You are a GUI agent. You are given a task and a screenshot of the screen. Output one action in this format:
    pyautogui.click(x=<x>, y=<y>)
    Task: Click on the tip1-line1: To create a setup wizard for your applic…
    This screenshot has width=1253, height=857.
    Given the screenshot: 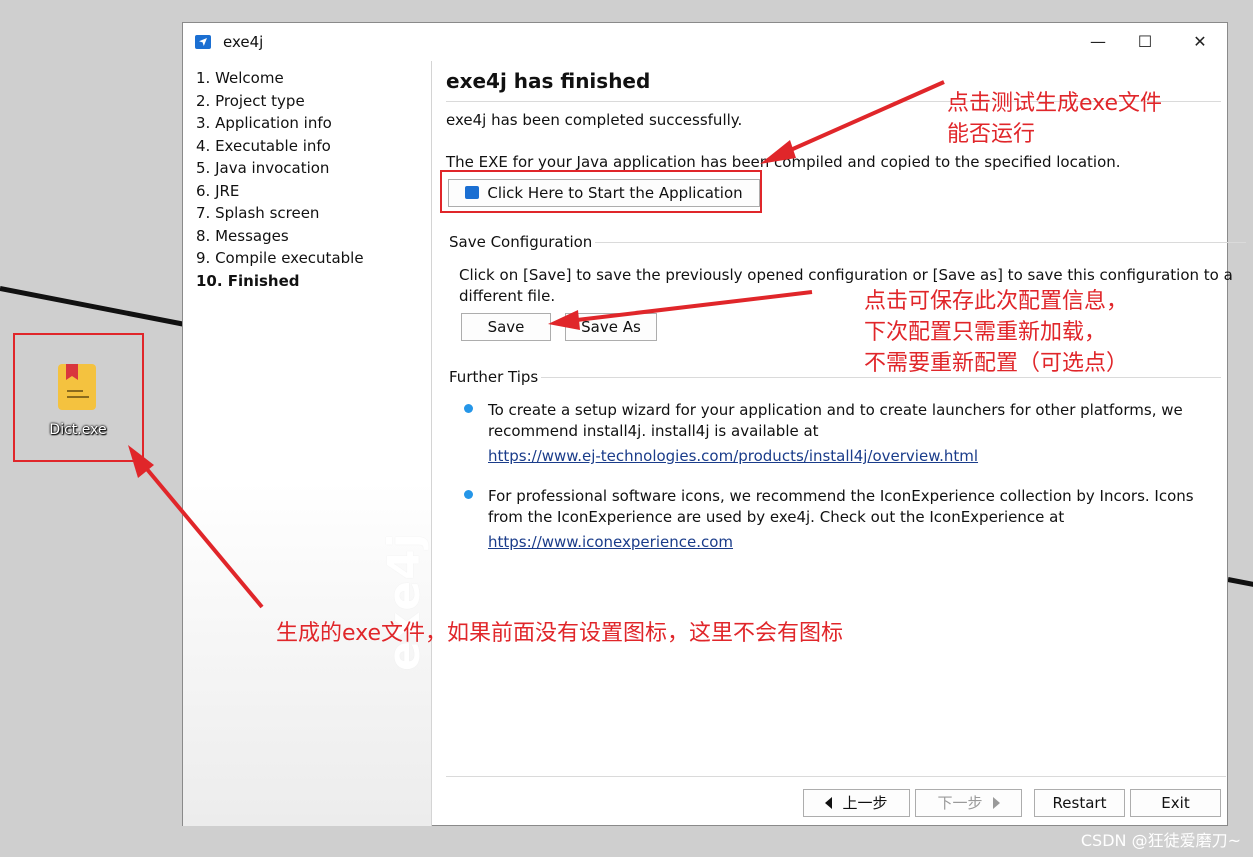 What is the action you would take?
    pyautogui.click(x=835, y=410)
    